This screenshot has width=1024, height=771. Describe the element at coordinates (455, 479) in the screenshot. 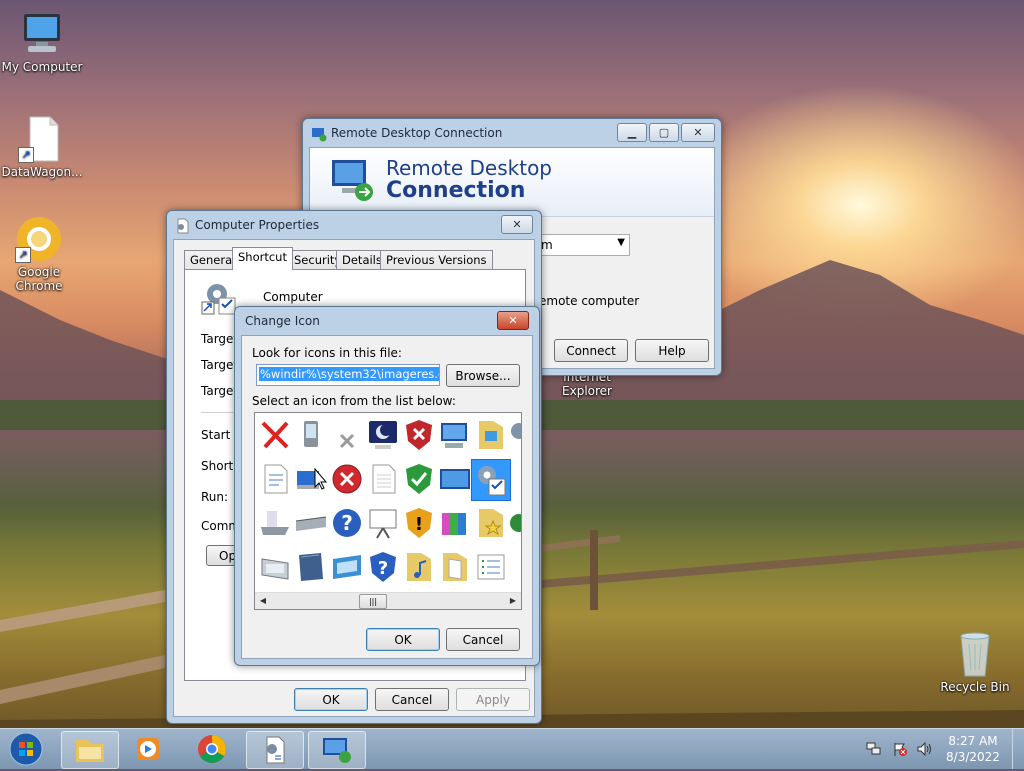

I see `monitor-icon` at that location.